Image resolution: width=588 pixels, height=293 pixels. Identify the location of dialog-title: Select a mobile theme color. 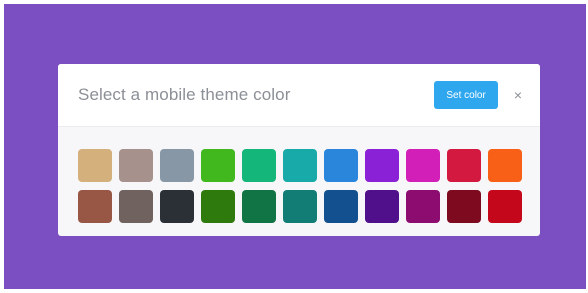
(184, 94).